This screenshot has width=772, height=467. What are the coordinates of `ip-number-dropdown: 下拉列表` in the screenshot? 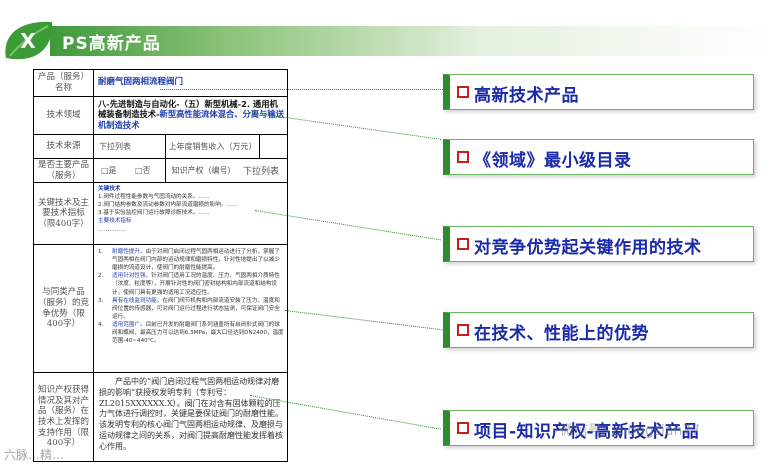 It's located at (264, 170).